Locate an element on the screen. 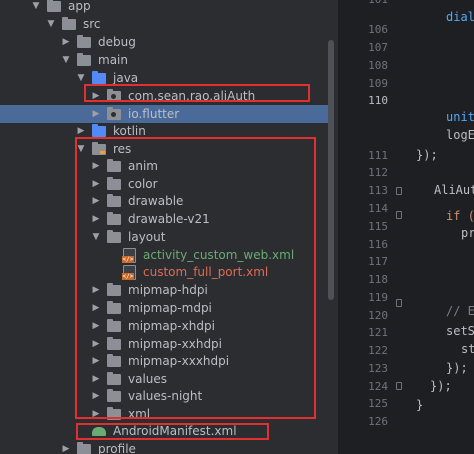  project-tree-scrollbar is located at coordinates (331, 170).